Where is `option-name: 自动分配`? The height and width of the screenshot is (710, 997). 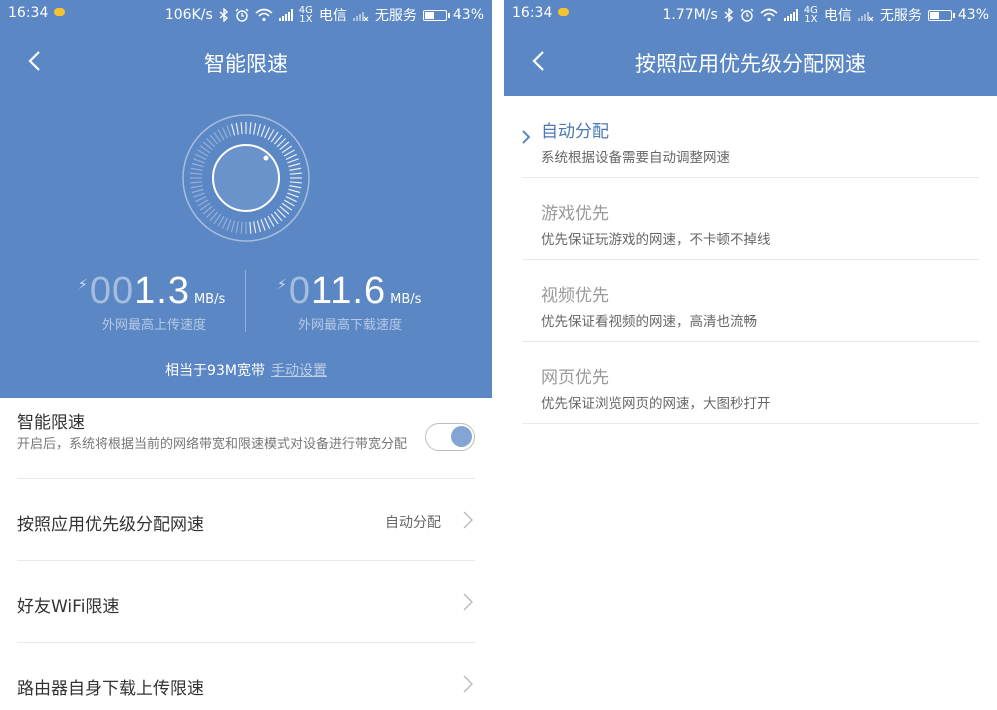 option-name: 自动分配 is located at coordinates (575, 132).